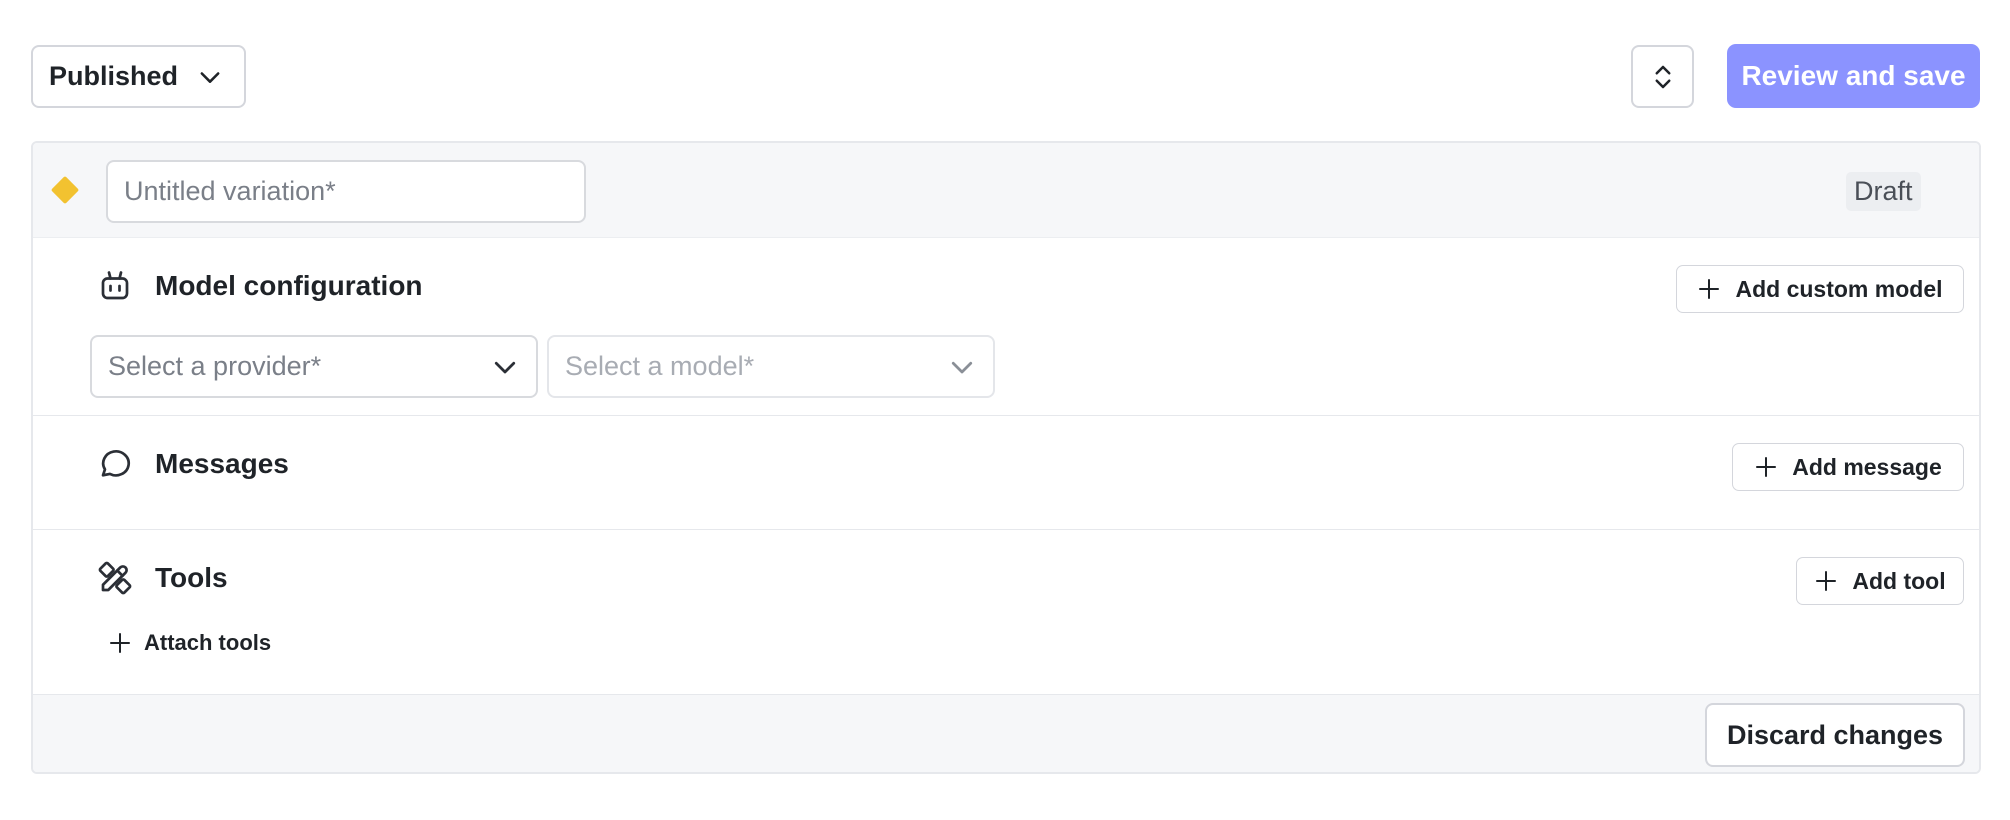 The image size is (2010, 820). Describe the element at coordinates (65, 190) in the screenshot. I see `diamond-icon` at that location.